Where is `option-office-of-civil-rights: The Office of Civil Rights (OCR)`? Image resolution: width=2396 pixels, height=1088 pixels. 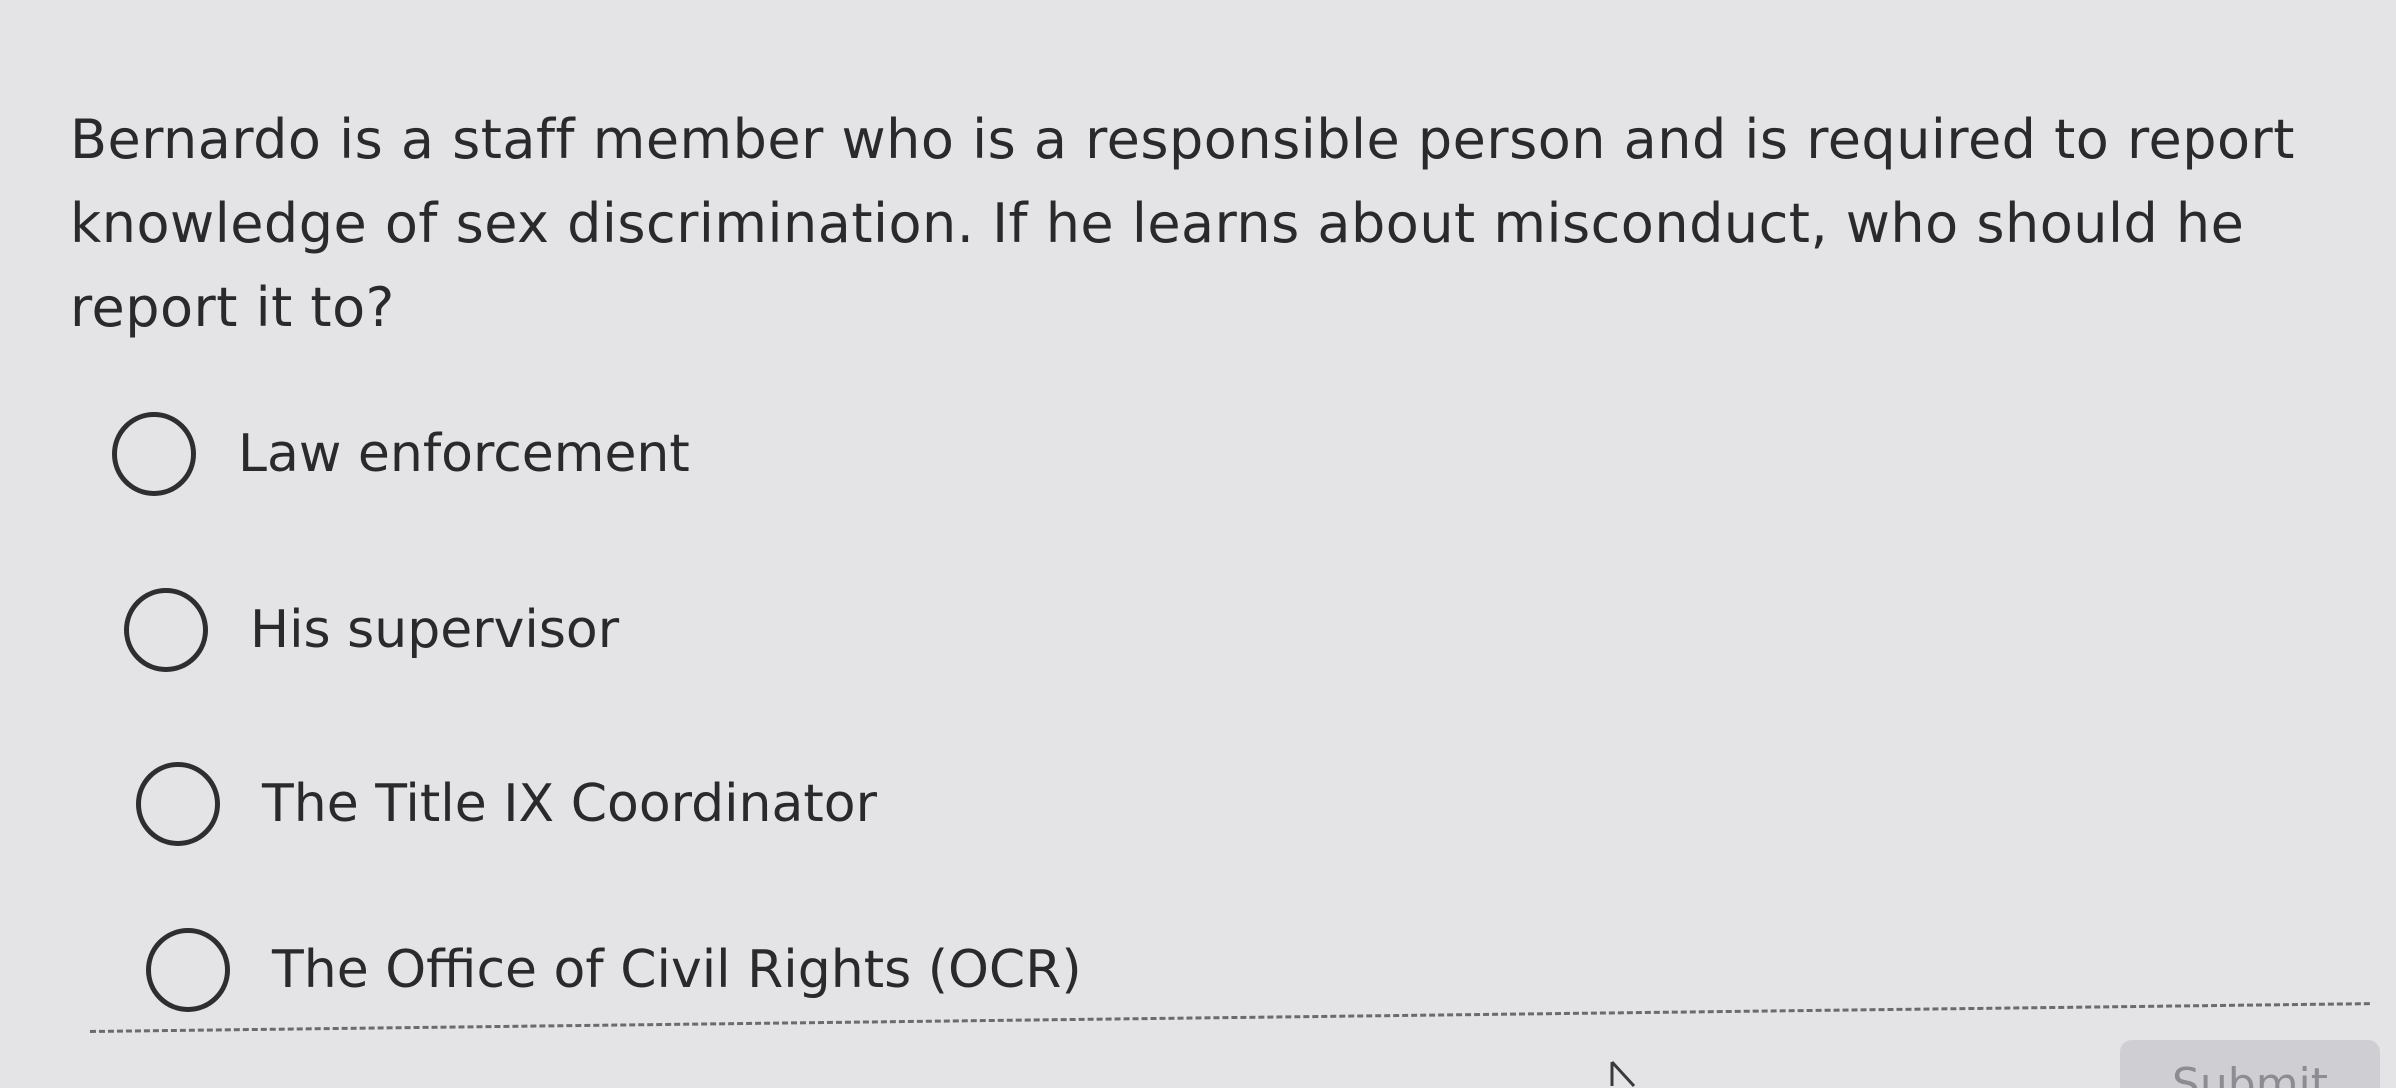 option-office-of-civil-rights: The Office of Civil Rights (OCR) is located at coordinates (614, 970).